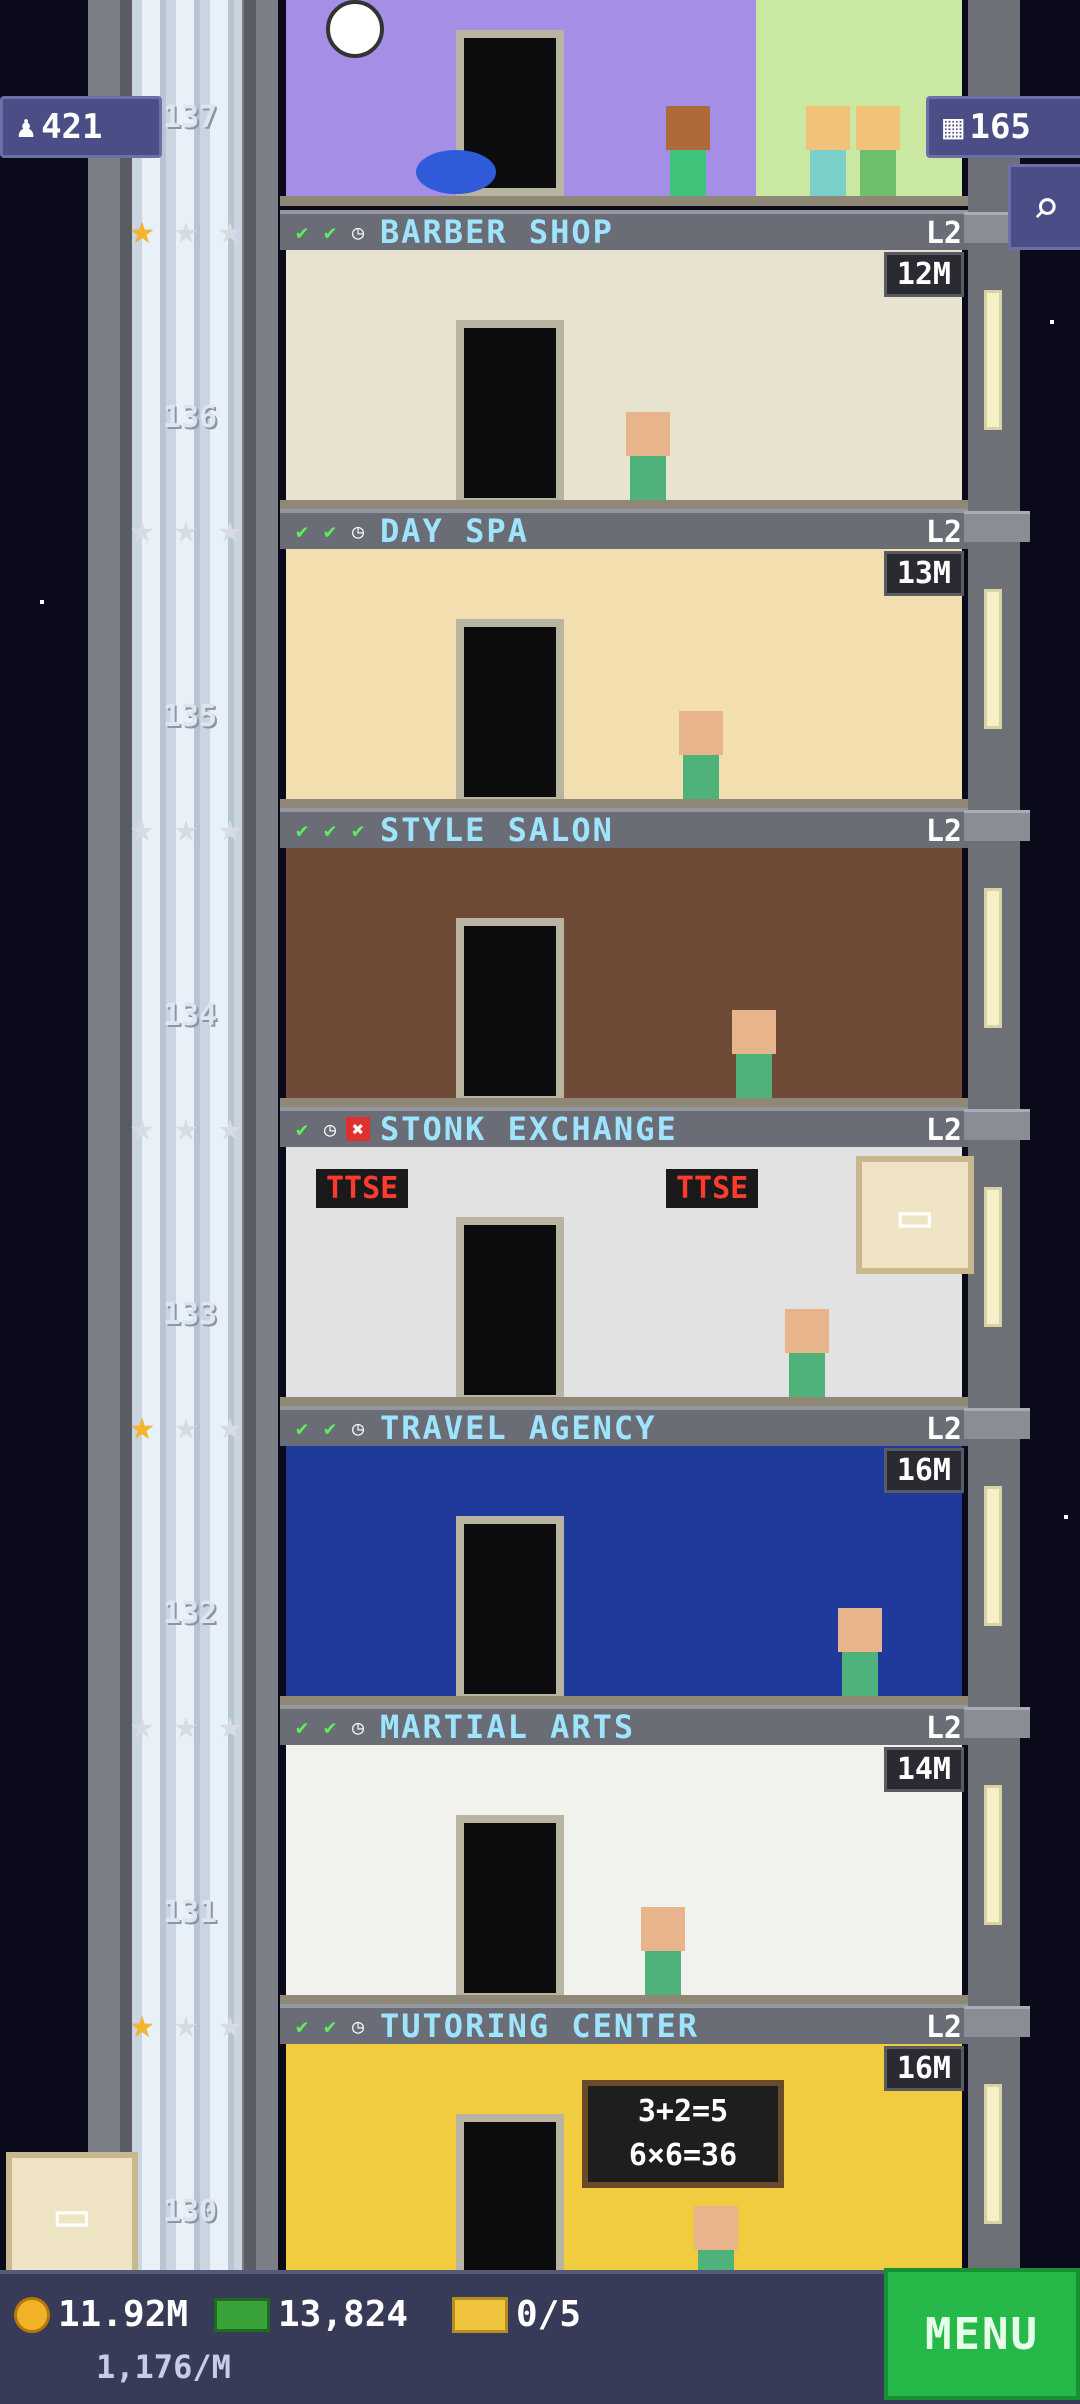  Describe the element at coordinates (190, 1314) in the screenshot. I see `floor-number: 133` at that location.